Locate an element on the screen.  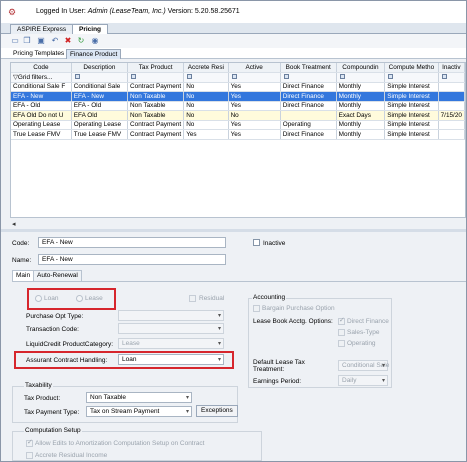
earnings-label: Earnings Period: is located at coordinates (277, 381).